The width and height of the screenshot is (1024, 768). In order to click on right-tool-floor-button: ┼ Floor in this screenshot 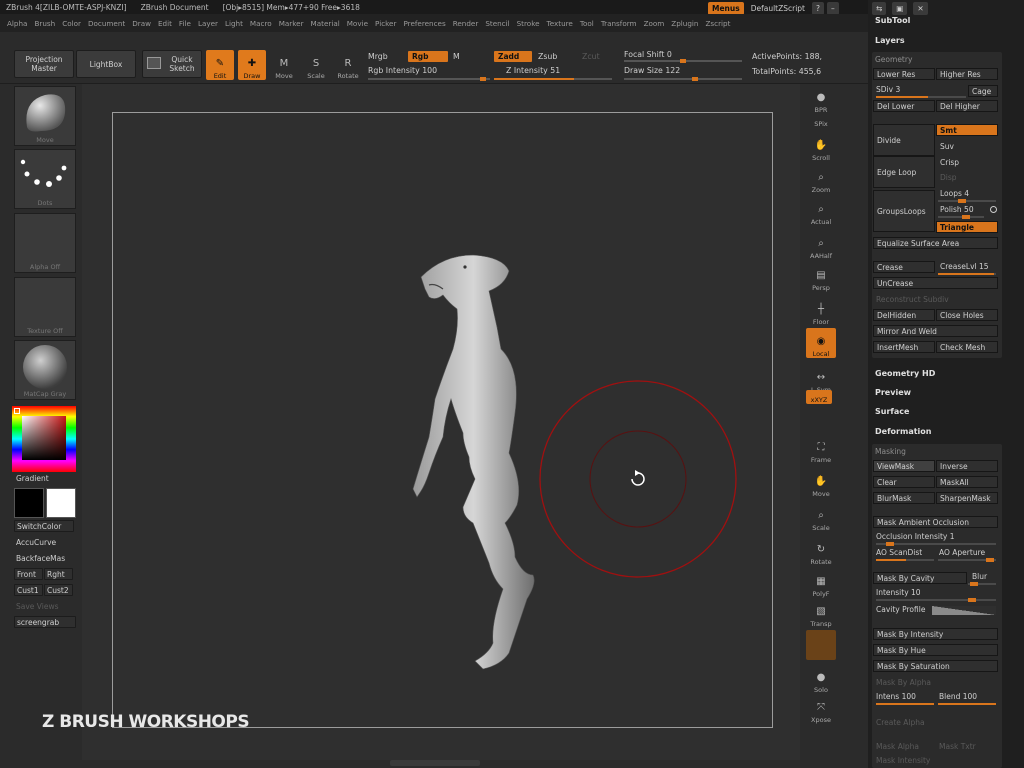, I will do `click(821, 311)`.